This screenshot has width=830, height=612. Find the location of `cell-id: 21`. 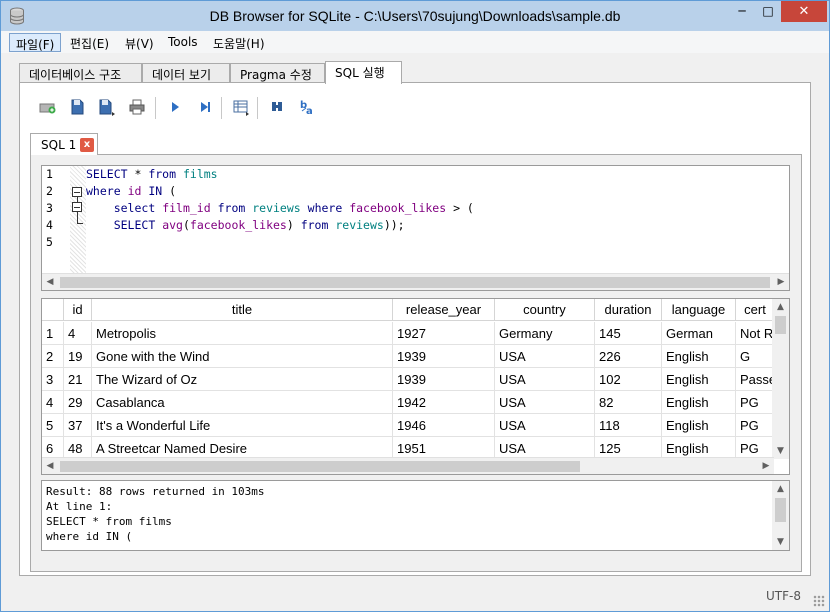

cell-id: 21 is located at coordinates (78, 379).